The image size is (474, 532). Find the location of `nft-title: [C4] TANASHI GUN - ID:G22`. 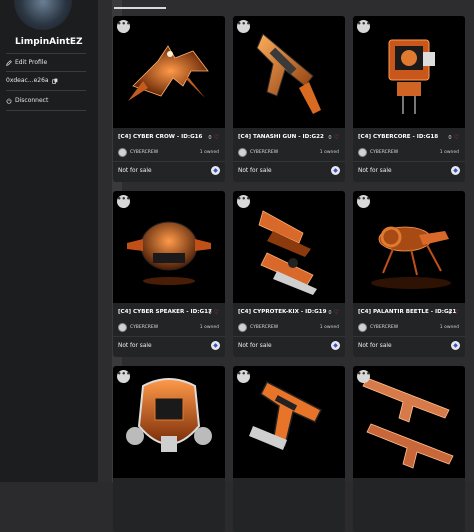

nft-title: [C4] TANASHI GUN - ID:G22 is located at coordinates (281, 137).